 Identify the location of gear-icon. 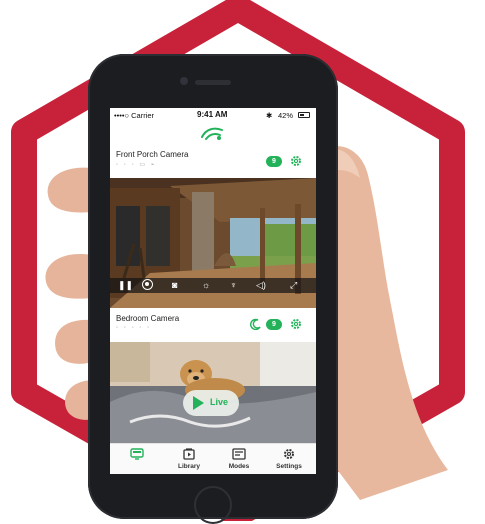
(289, 454).